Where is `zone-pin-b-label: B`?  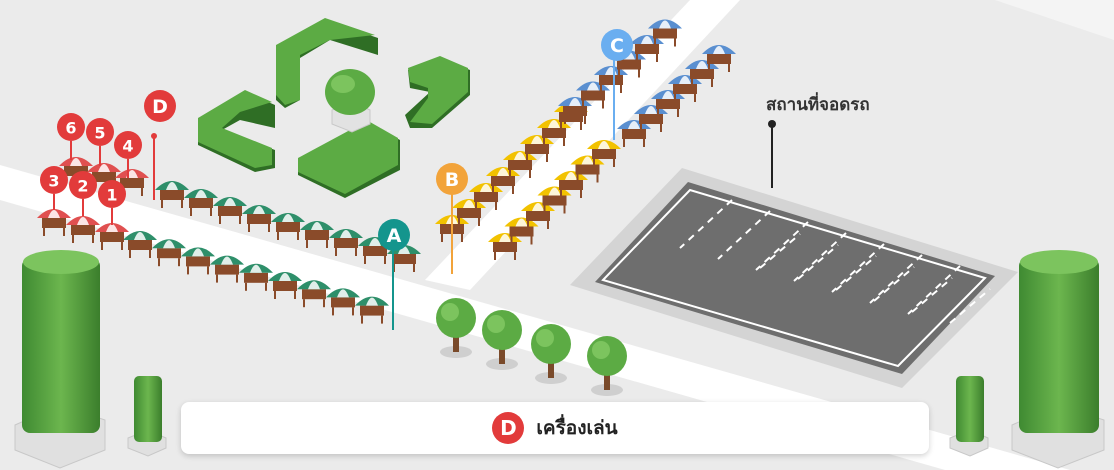
zone-pin-b-label: B is located at coordinates (452, 180).